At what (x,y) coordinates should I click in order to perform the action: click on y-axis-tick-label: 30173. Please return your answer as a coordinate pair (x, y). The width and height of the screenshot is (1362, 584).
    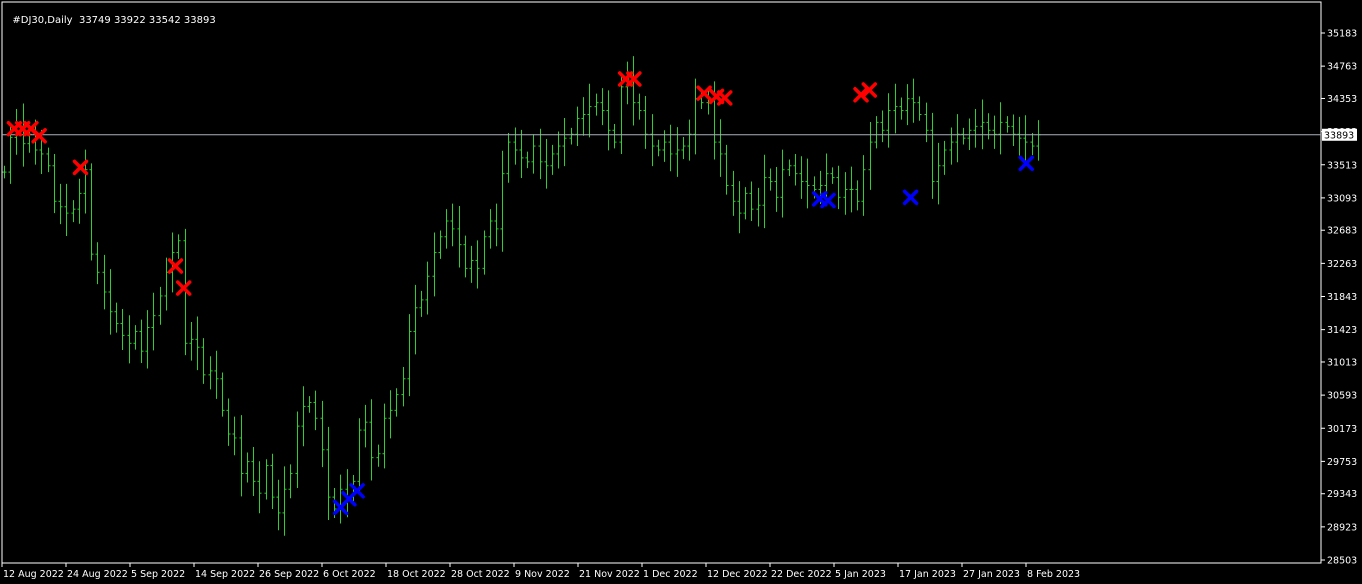
    Looking at the image, I should click on (1342, 429).